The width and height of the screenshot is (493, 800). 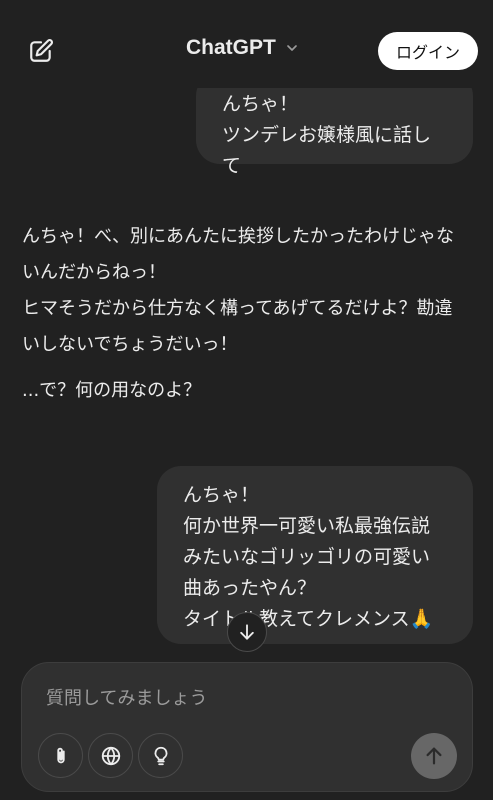 What do you see at coordinates (237, 326) in the screenshot?
I see `assistant-paragraph: ヒマそうだから仕方なく構ってあげてるだけよ？勘違いしないでちょうだいっ！` at bounding box center [237, 326].